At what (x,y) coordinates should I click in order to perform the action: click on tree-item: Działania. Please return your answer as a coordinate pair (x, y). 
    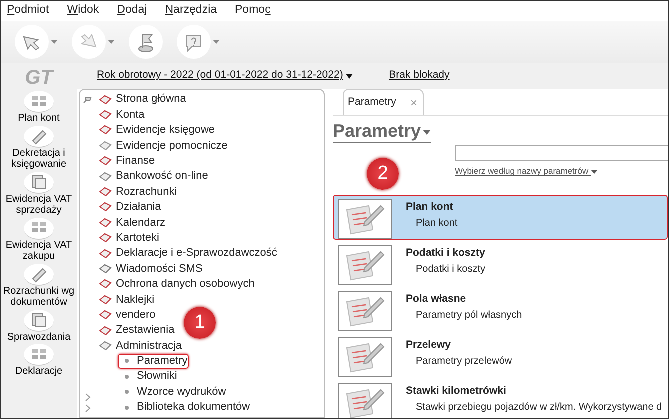
    Looking at the image, I should click on (129, 208).